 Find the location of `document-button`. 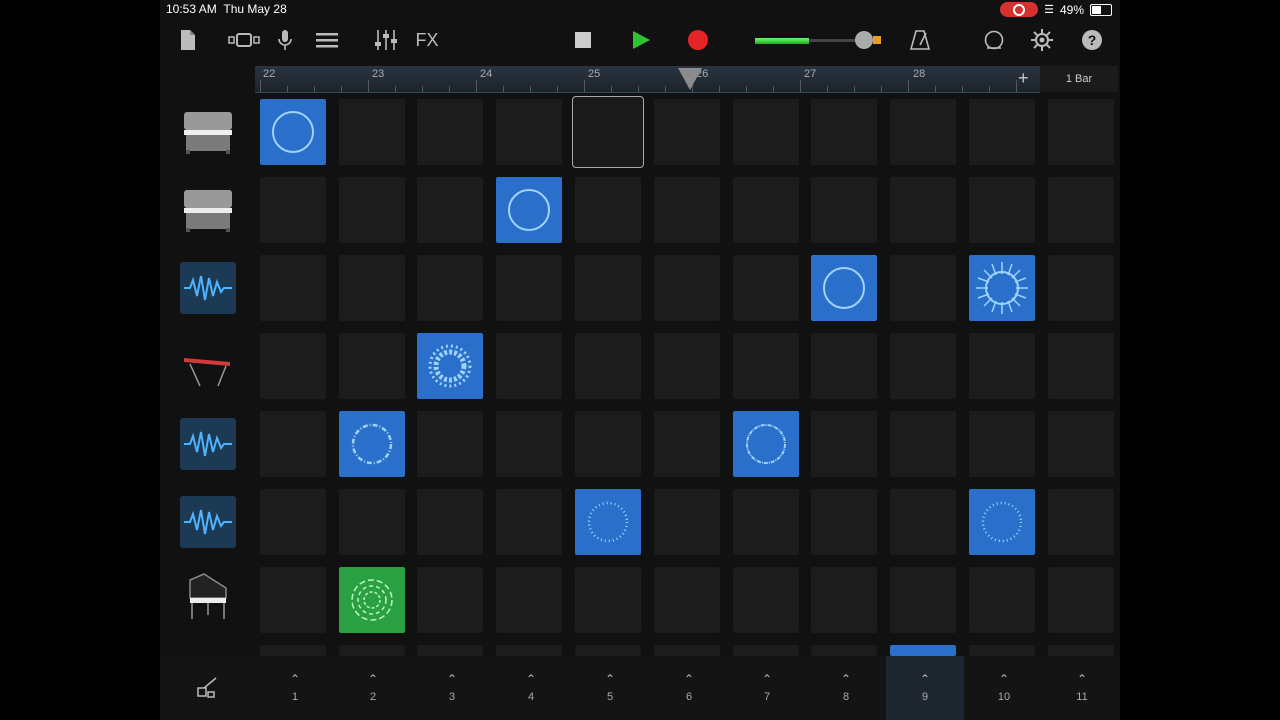

document-button is located at coordinates (188, 40).